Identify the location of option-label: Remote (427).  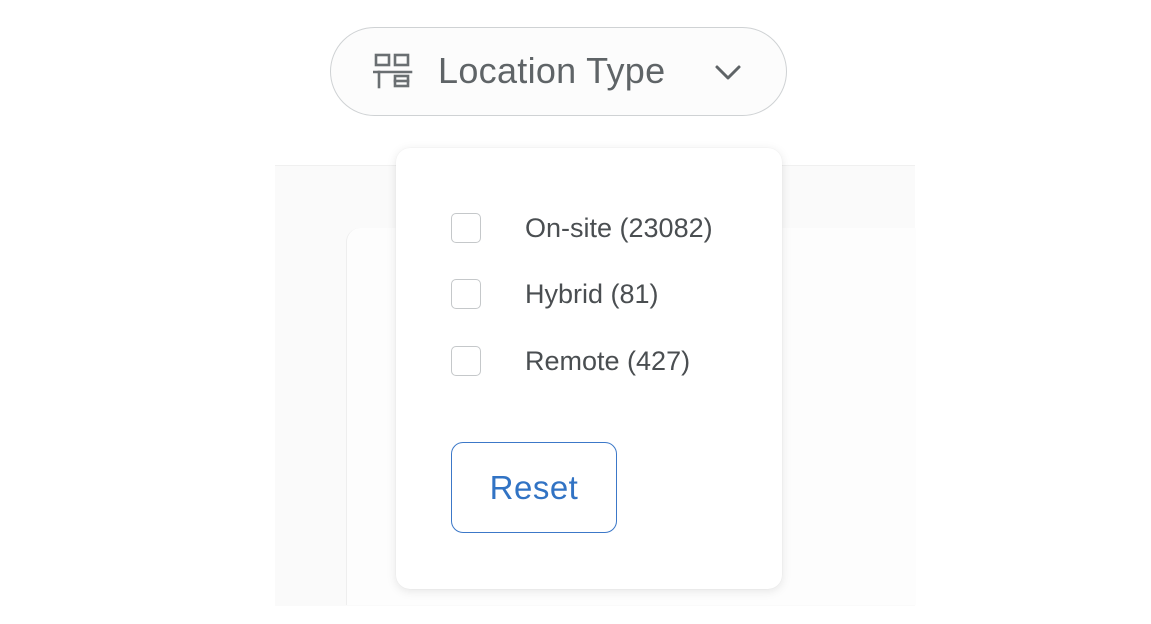
(608, 360).